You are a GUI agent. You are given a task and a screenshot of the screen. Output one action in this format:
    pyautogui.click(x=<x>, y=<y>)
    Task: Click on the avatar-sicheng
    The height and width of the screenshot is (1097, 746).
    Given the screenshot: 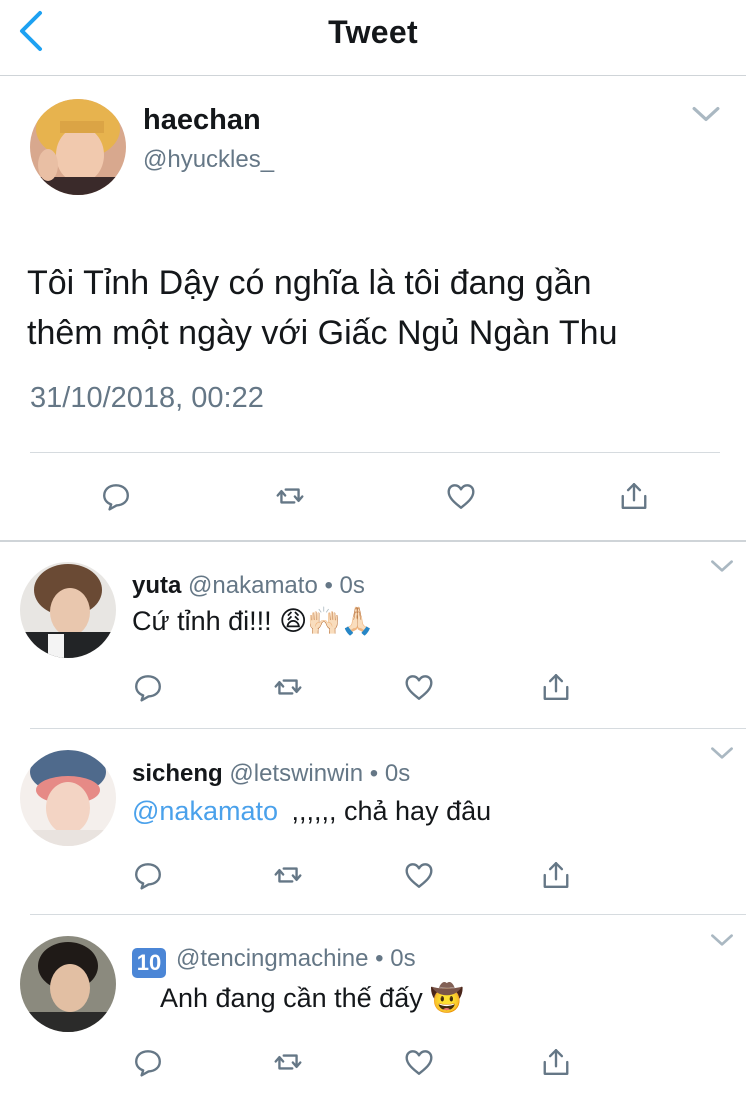 What is the action you would take?
    pyautogui.click(x=68, y=798)
    